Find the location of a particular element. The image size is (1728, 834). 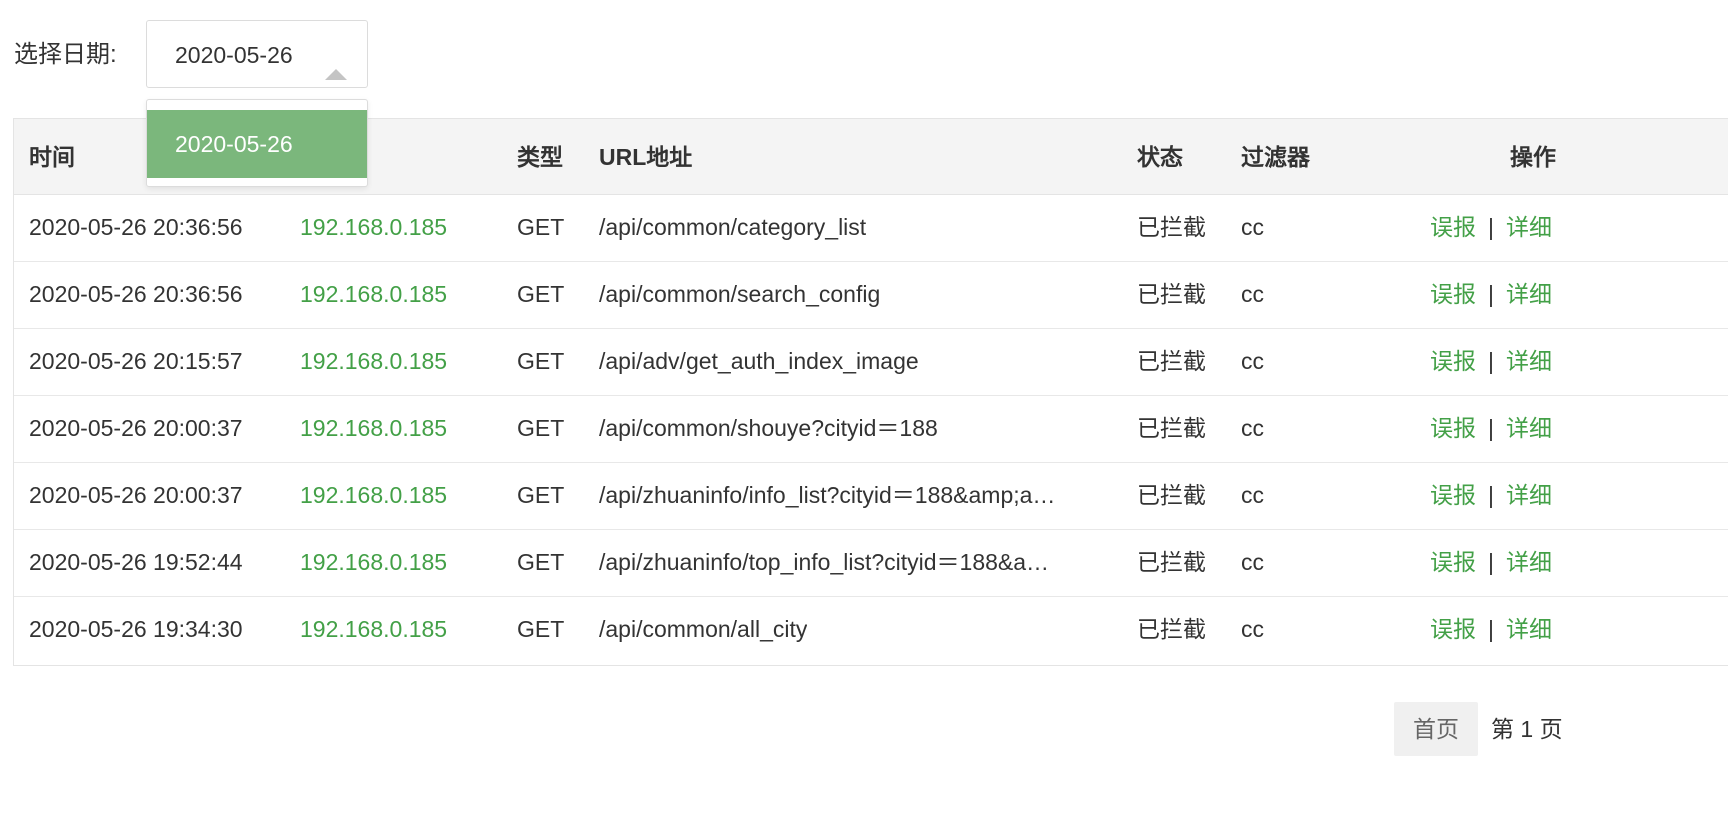

cell-url: /api/common/search_config is located at coordinates (740, 294).